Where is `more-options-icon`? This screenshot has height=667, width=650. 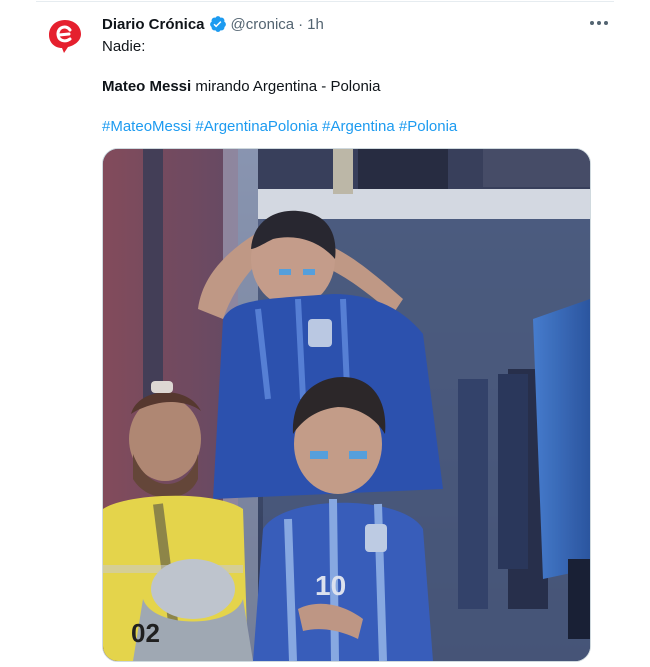 more-options-icon is located at coordinates (599, 23).